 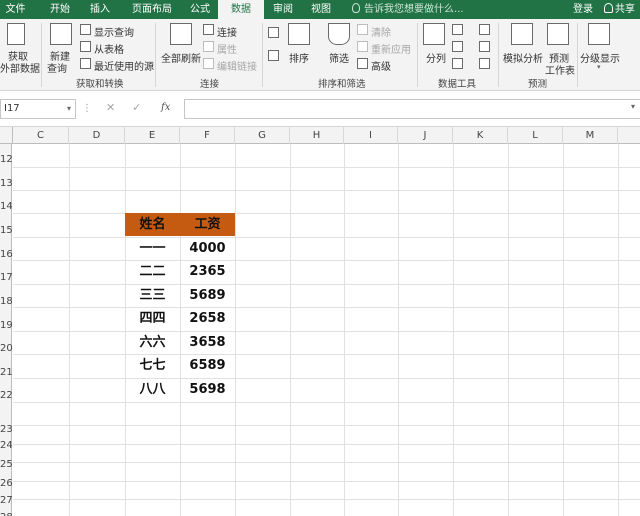 What do you see at coordinates (480, 135) in the screenshot?
I see `column-header-k: K` at bounding box center [480, 135].